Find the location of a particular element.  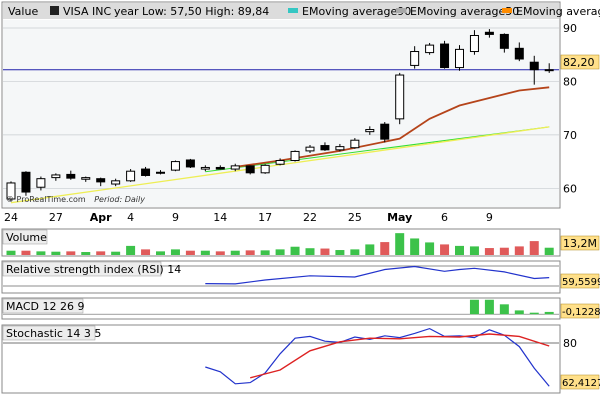

volume-last-label: 13,2M is located at coordinates (580, 243).